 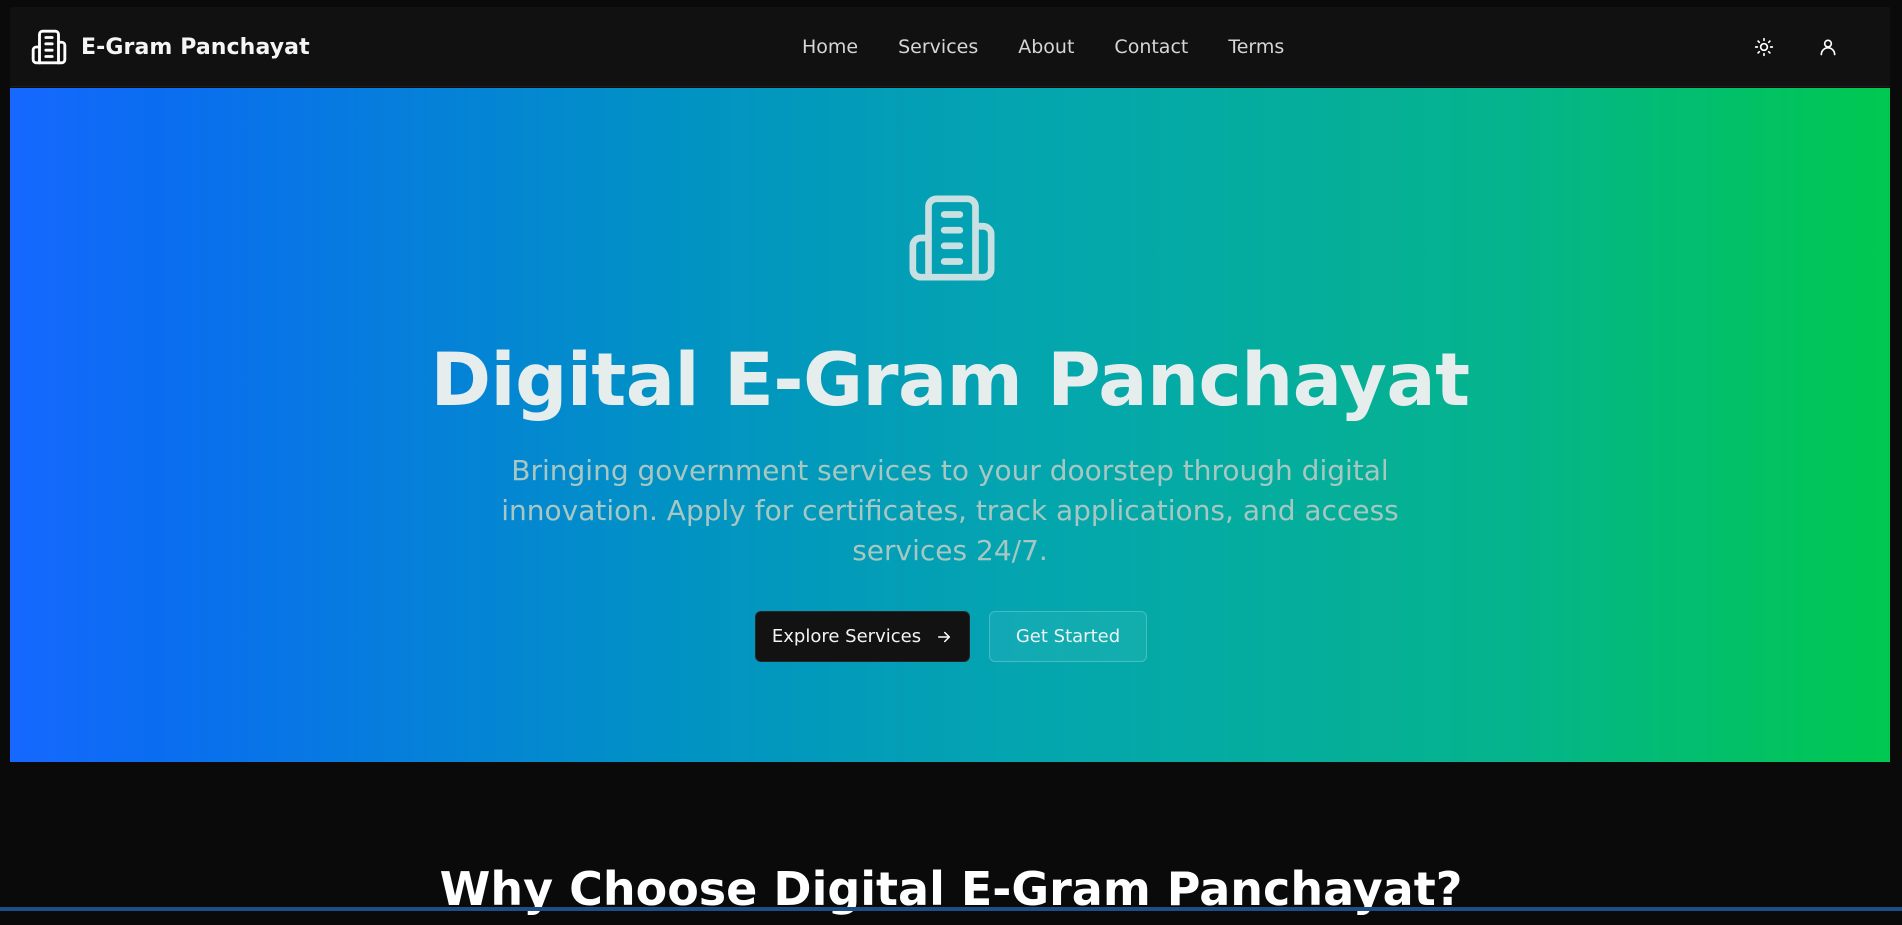 I want to click on theme-toggle-button, so click(x=1764, y=47).